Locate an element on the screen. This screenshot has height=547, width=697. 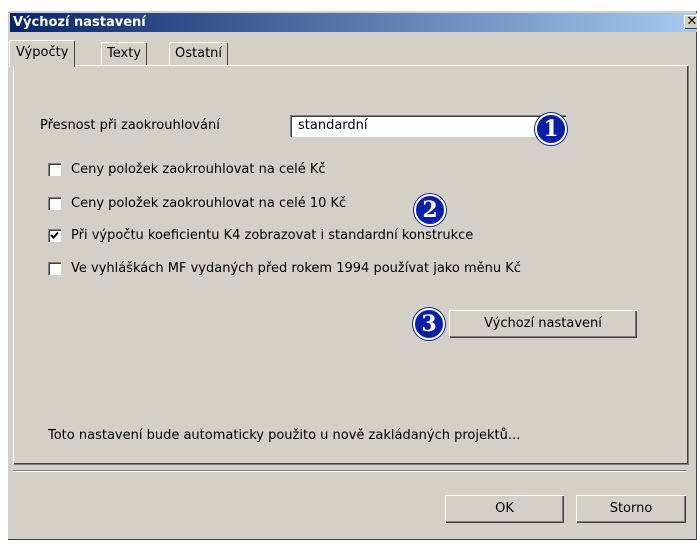
rounding-value: standardní is located at coordinates (333, 125).